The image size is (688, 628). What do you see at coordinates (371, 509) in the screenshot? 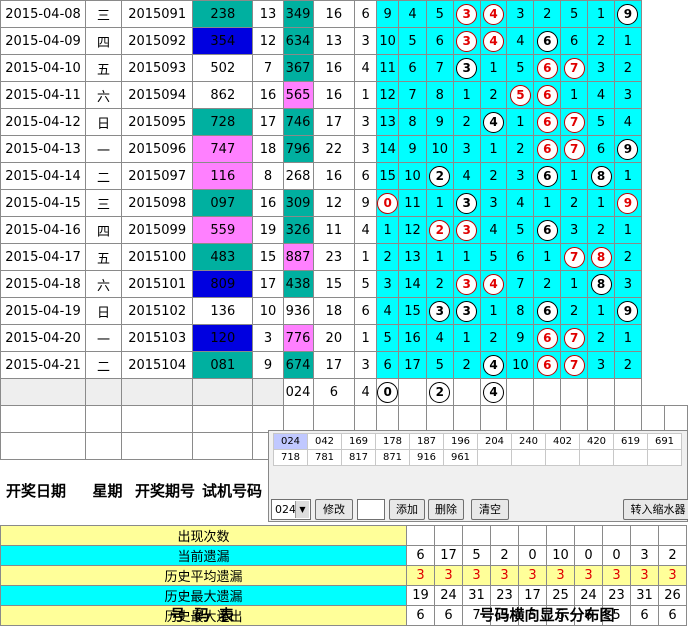
I see `number-input` at bounding box center [371, 509].